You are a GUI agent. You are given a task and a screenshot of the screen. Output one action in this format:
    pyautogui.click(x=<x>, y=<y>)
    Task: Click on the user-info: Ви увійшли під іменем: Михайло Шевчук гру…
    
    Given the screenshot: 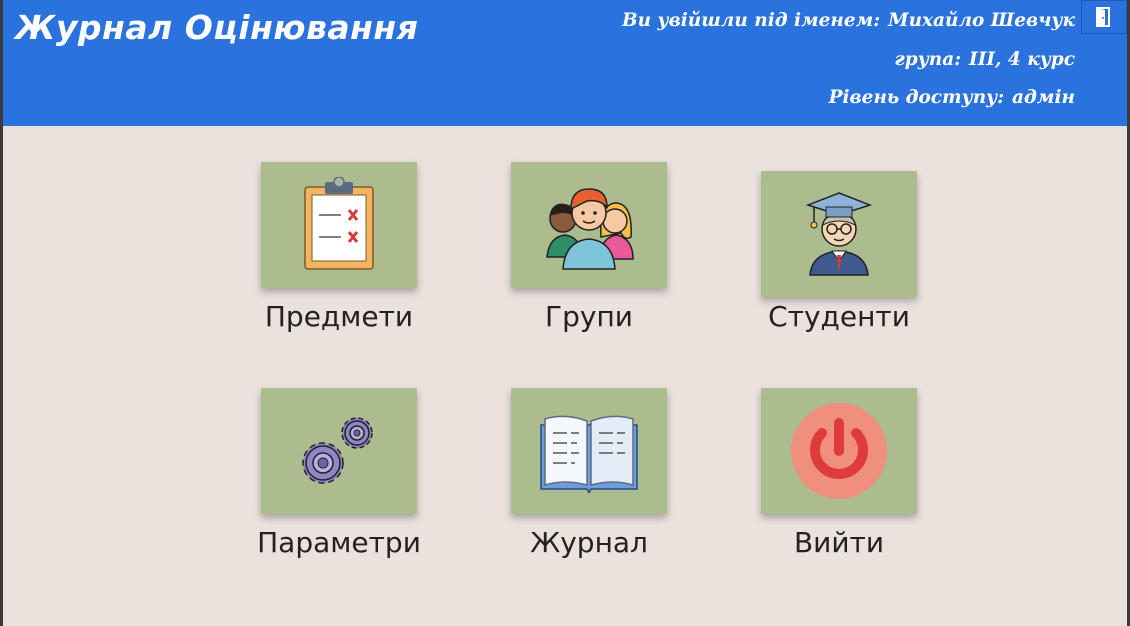 What is the action you would take?
    pyautogui.click(x=848, y=66)
    